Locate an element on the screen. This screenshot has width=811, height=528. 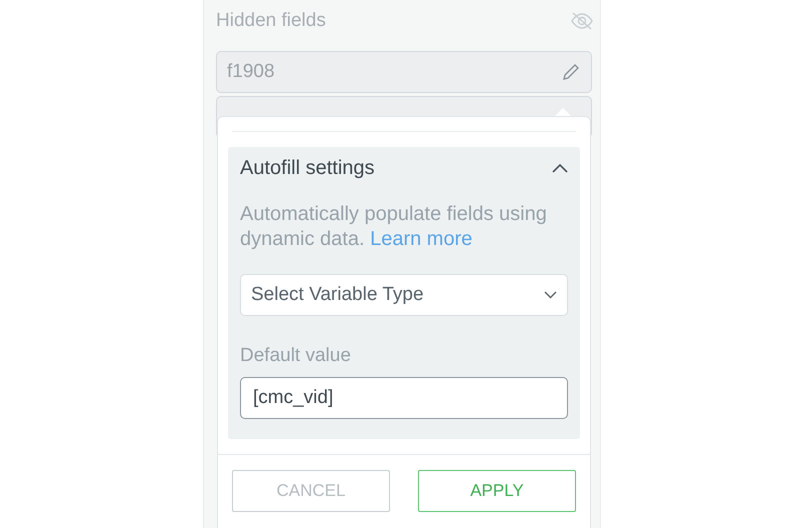
pencil-icon is located at coordinates (571, 72).